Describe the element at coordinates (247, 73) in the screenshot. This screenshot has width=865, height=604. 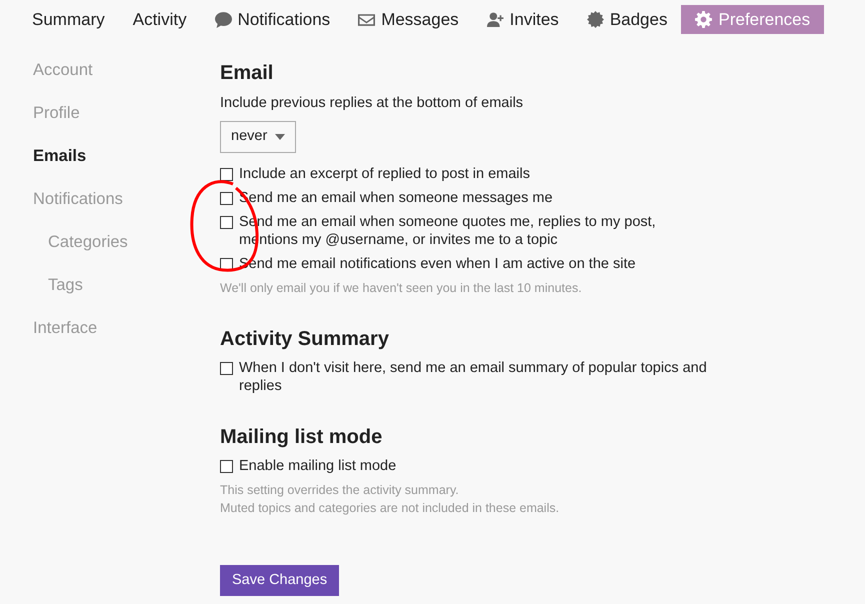
I see `section-heading: Email` at that location.